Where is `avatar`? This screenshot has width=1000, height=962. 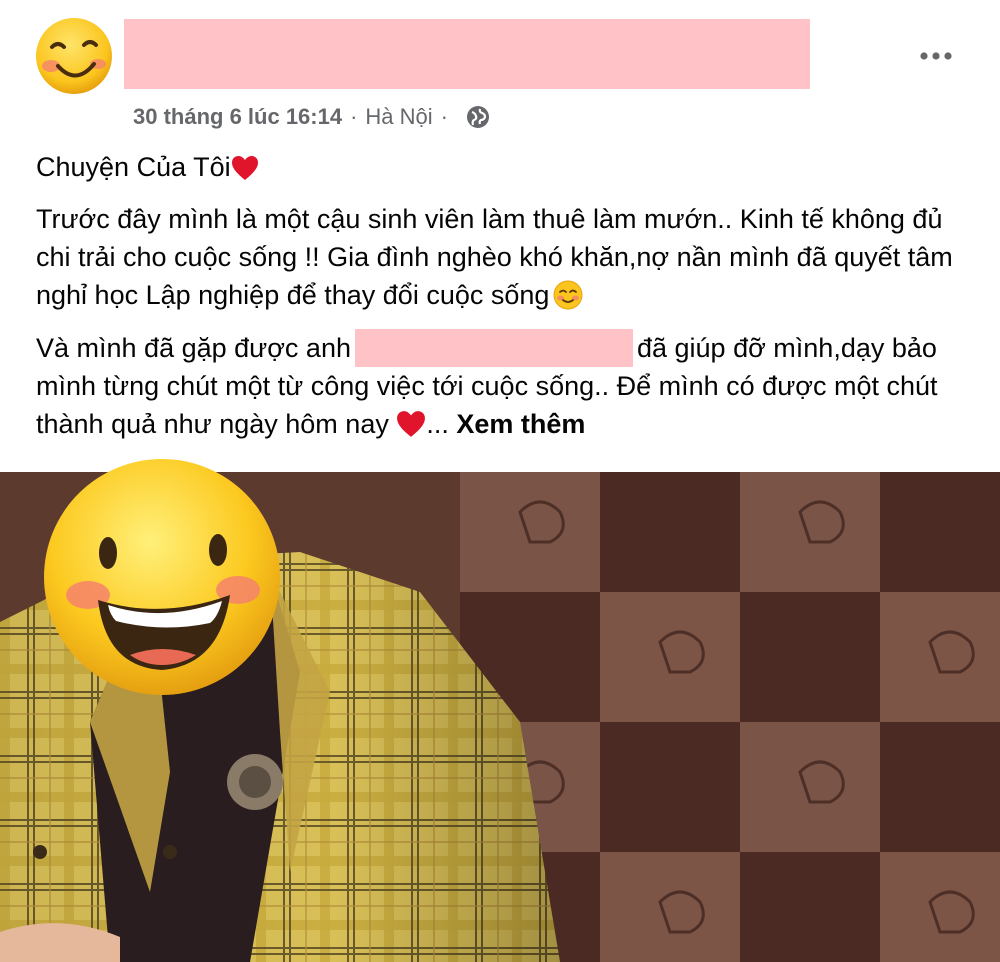 avatar is located at coordinates (74, 56).